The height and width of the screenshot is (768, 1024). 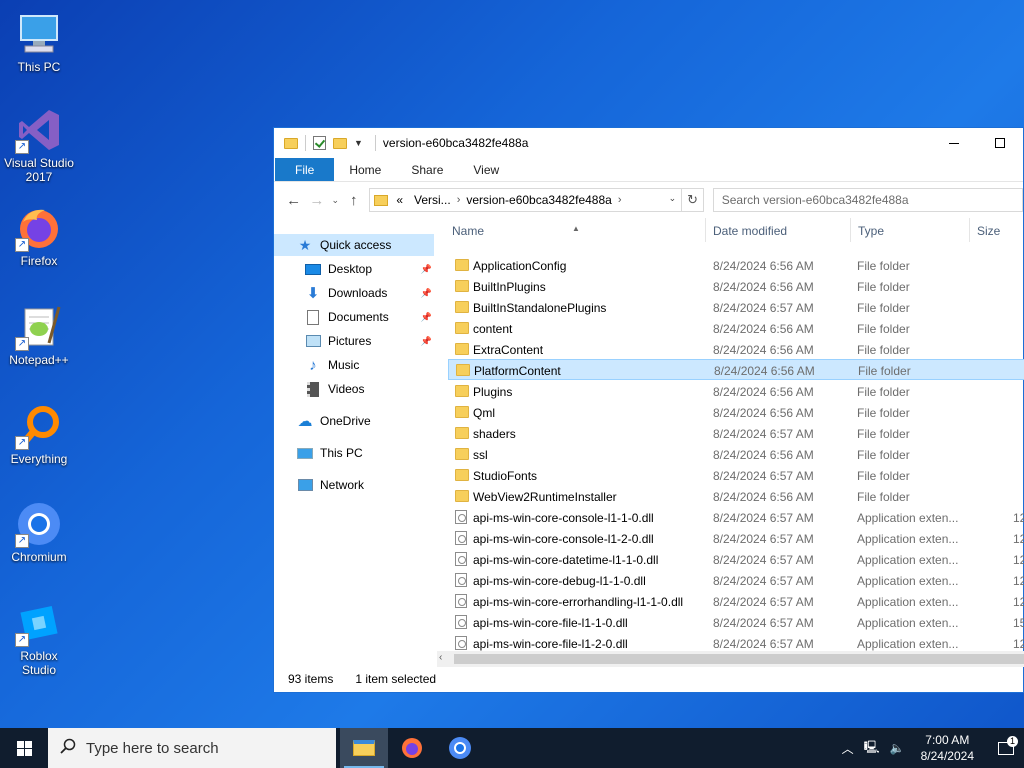 I want to click on back-button: ←, so click(x=293, y=200).